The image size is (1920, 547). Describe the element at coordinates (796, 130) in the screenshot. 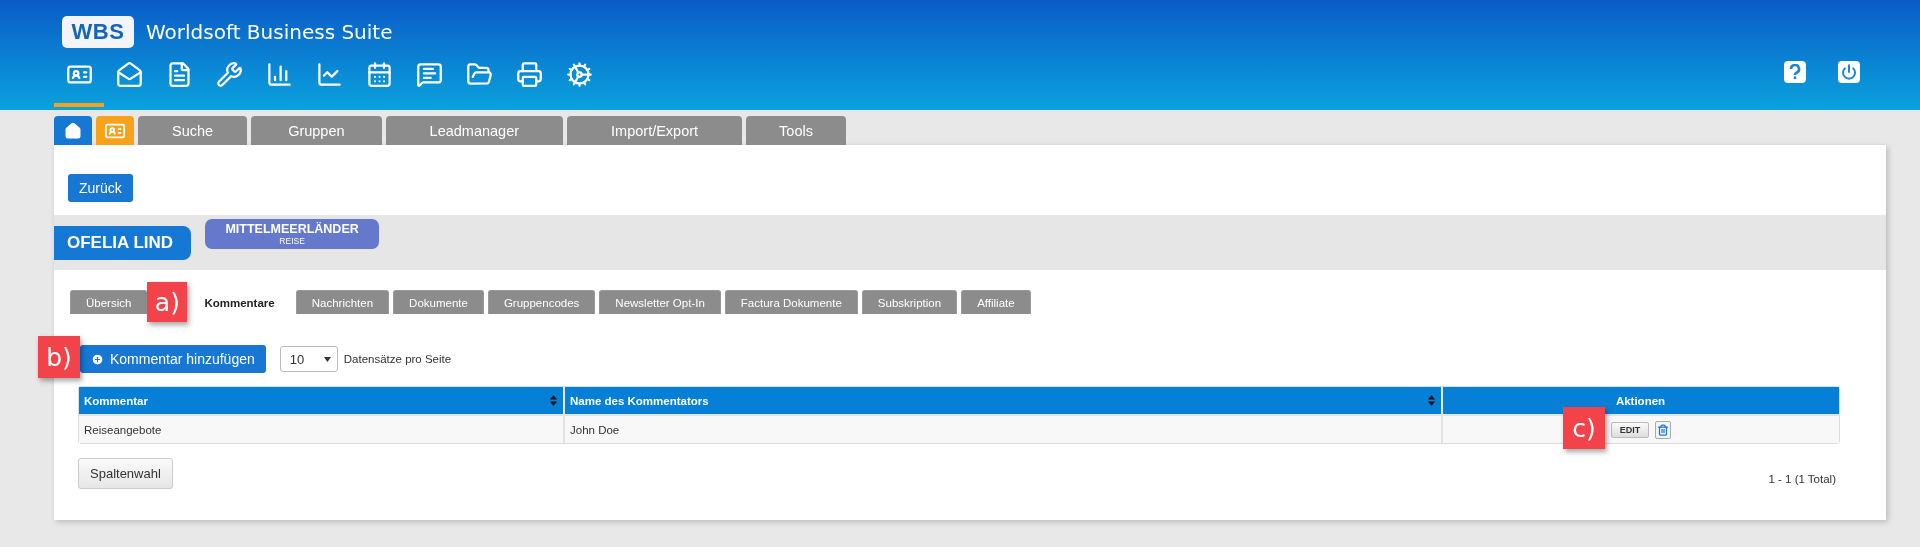

I see `nav-tab: Tools` at that location.